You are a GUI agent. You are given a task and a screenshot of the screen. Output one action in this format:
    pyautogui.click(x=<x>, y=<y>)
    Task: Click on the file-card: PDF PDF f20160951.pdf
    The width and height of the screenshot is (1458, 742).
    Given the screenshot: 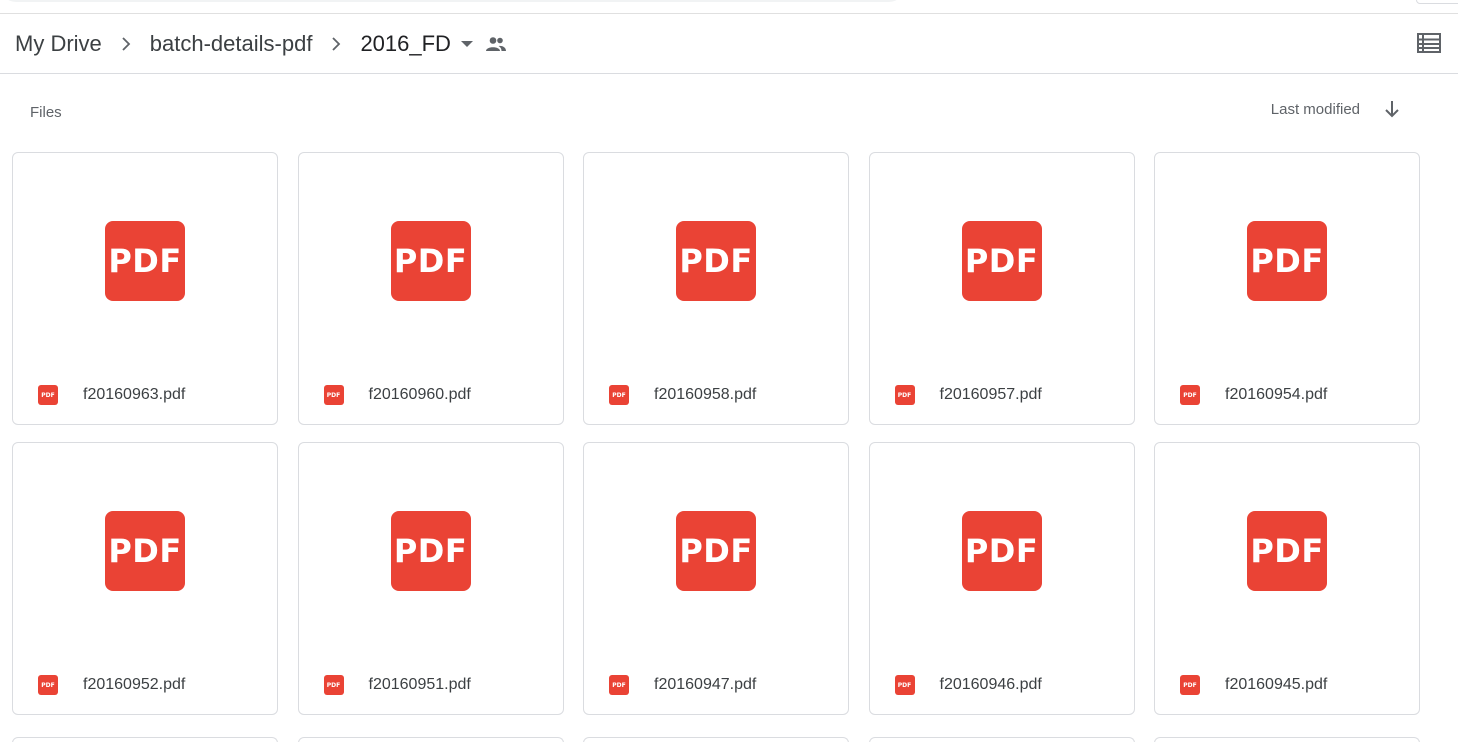 What is the action you would take?
    pyautogui.click(x=430, y=578)
    